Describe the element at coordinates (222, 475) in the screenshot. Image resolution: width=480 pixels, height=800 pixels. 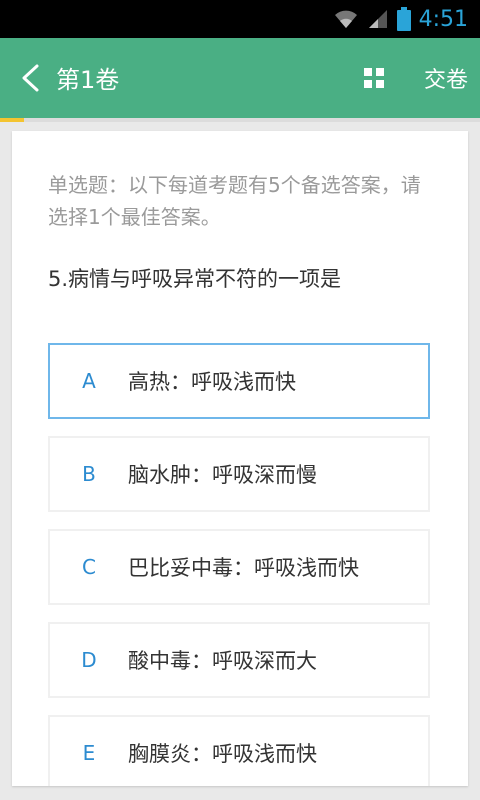
I see `option-text: 脑水肿：呼吸深而慢` at that location.